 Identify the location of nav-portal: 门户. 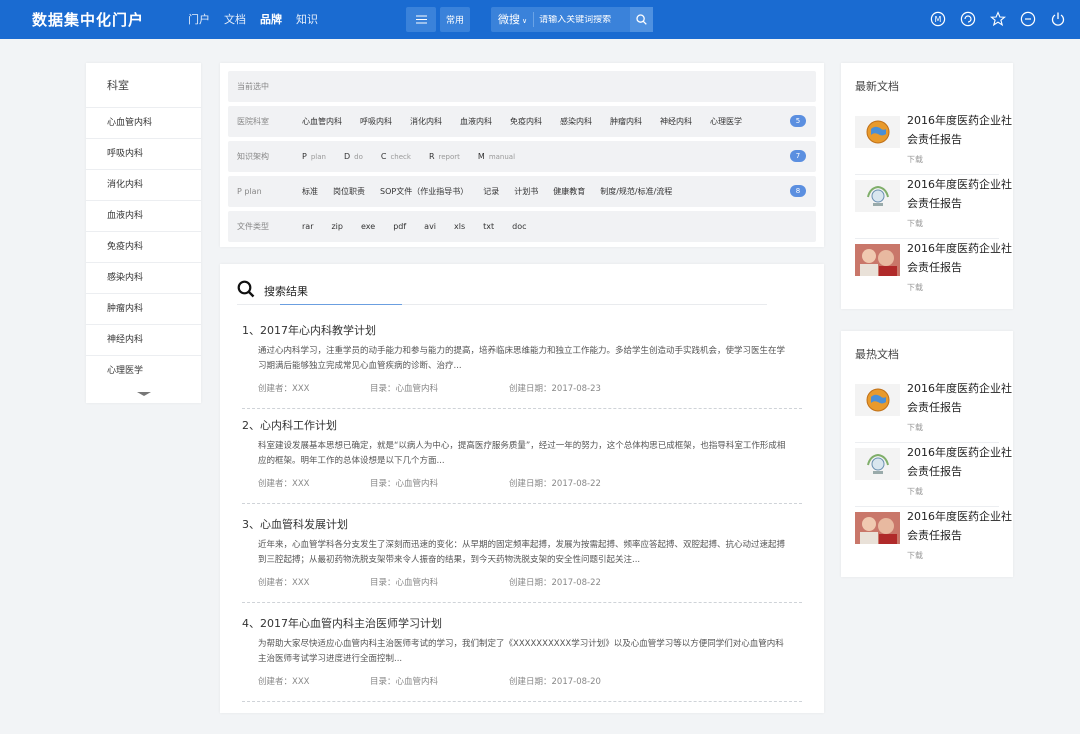
(199, 19).